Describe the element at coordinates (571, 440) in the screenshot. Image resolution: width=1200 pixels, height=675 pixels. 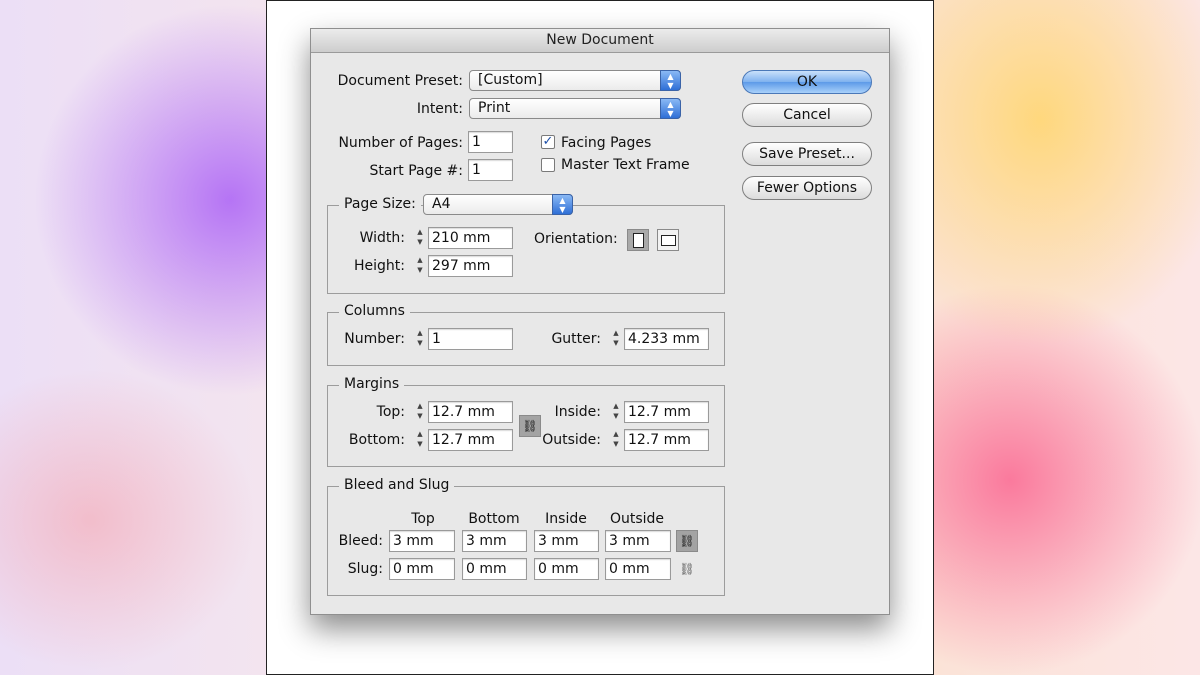
I see `margin-outside-label: Outside:` at that location.